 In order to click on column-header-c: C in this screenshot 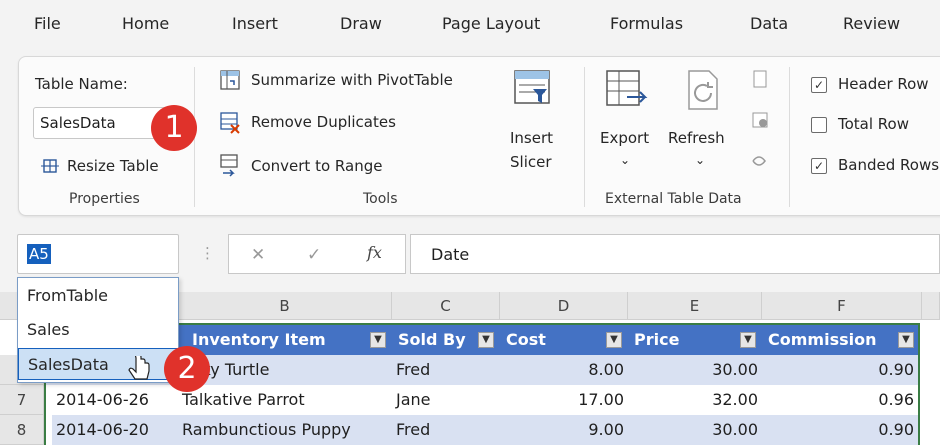, I will do `click(446, 306)`.